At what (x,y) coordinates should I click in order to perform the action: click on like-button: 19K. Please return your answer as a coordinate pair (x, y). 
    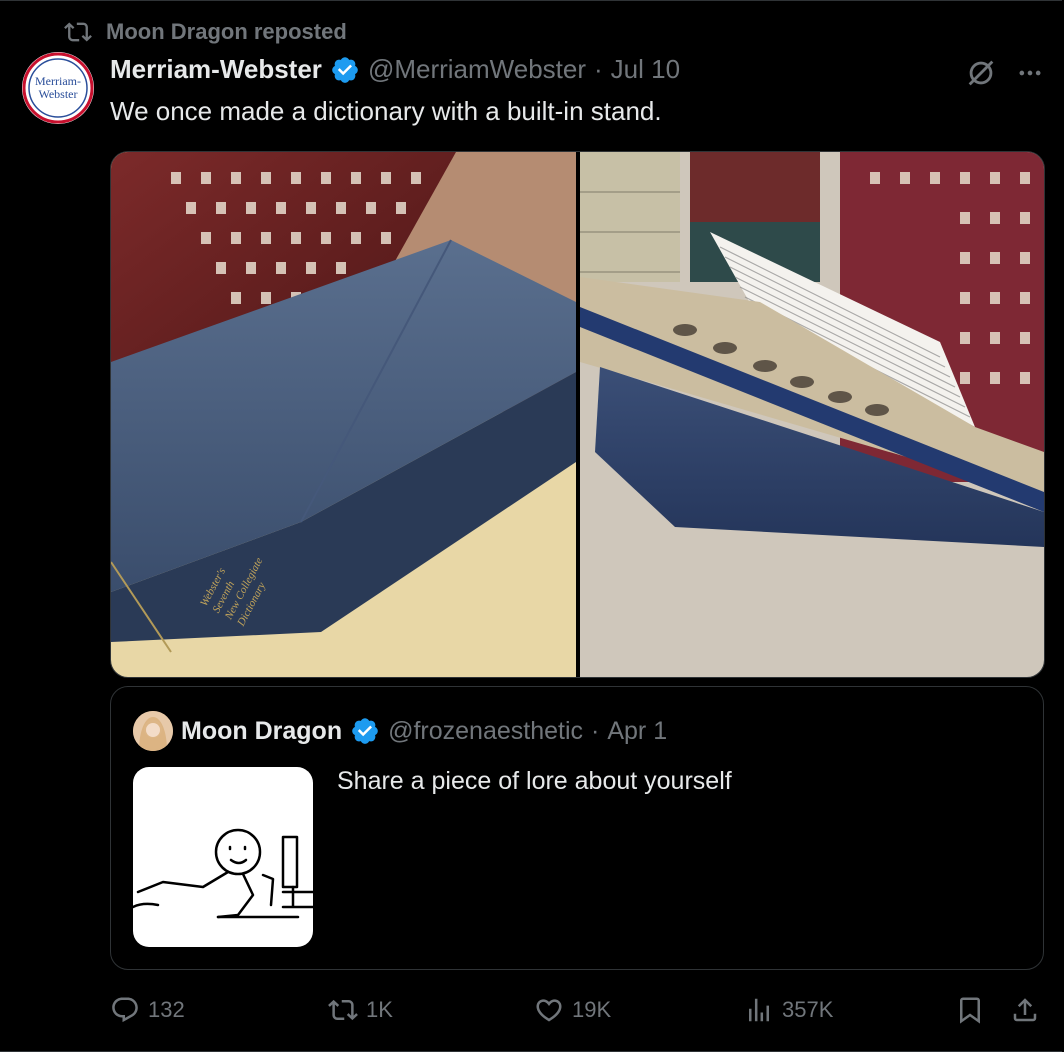
    Looking at the image, I should click on (572, 1010).